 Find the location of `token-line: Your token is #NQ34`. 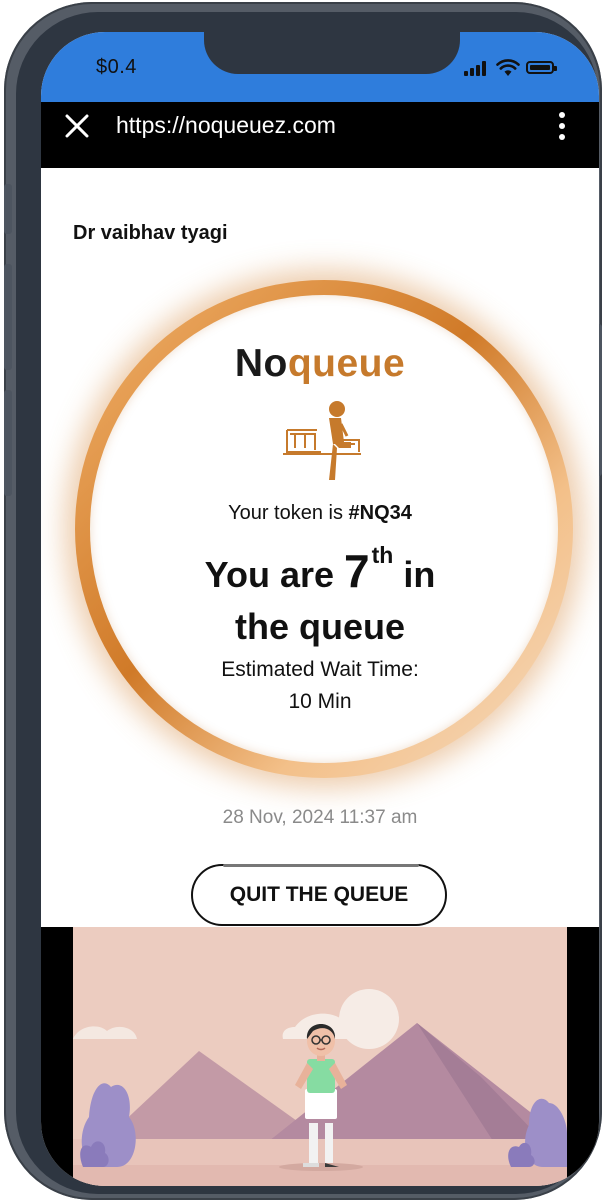

token-line: Your token is #NQ34 is located at coordinates (320, 513).